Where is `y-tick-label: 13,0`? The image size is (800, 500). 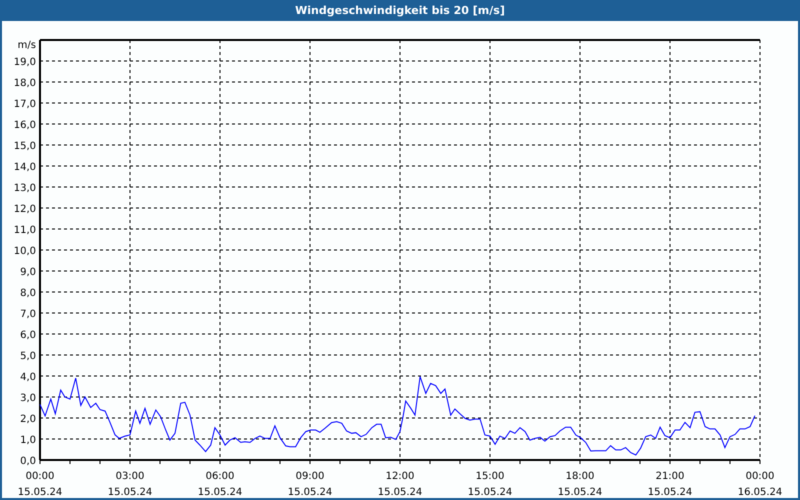 y-tick-label: 13,0 is located at coordinates (25, 188).